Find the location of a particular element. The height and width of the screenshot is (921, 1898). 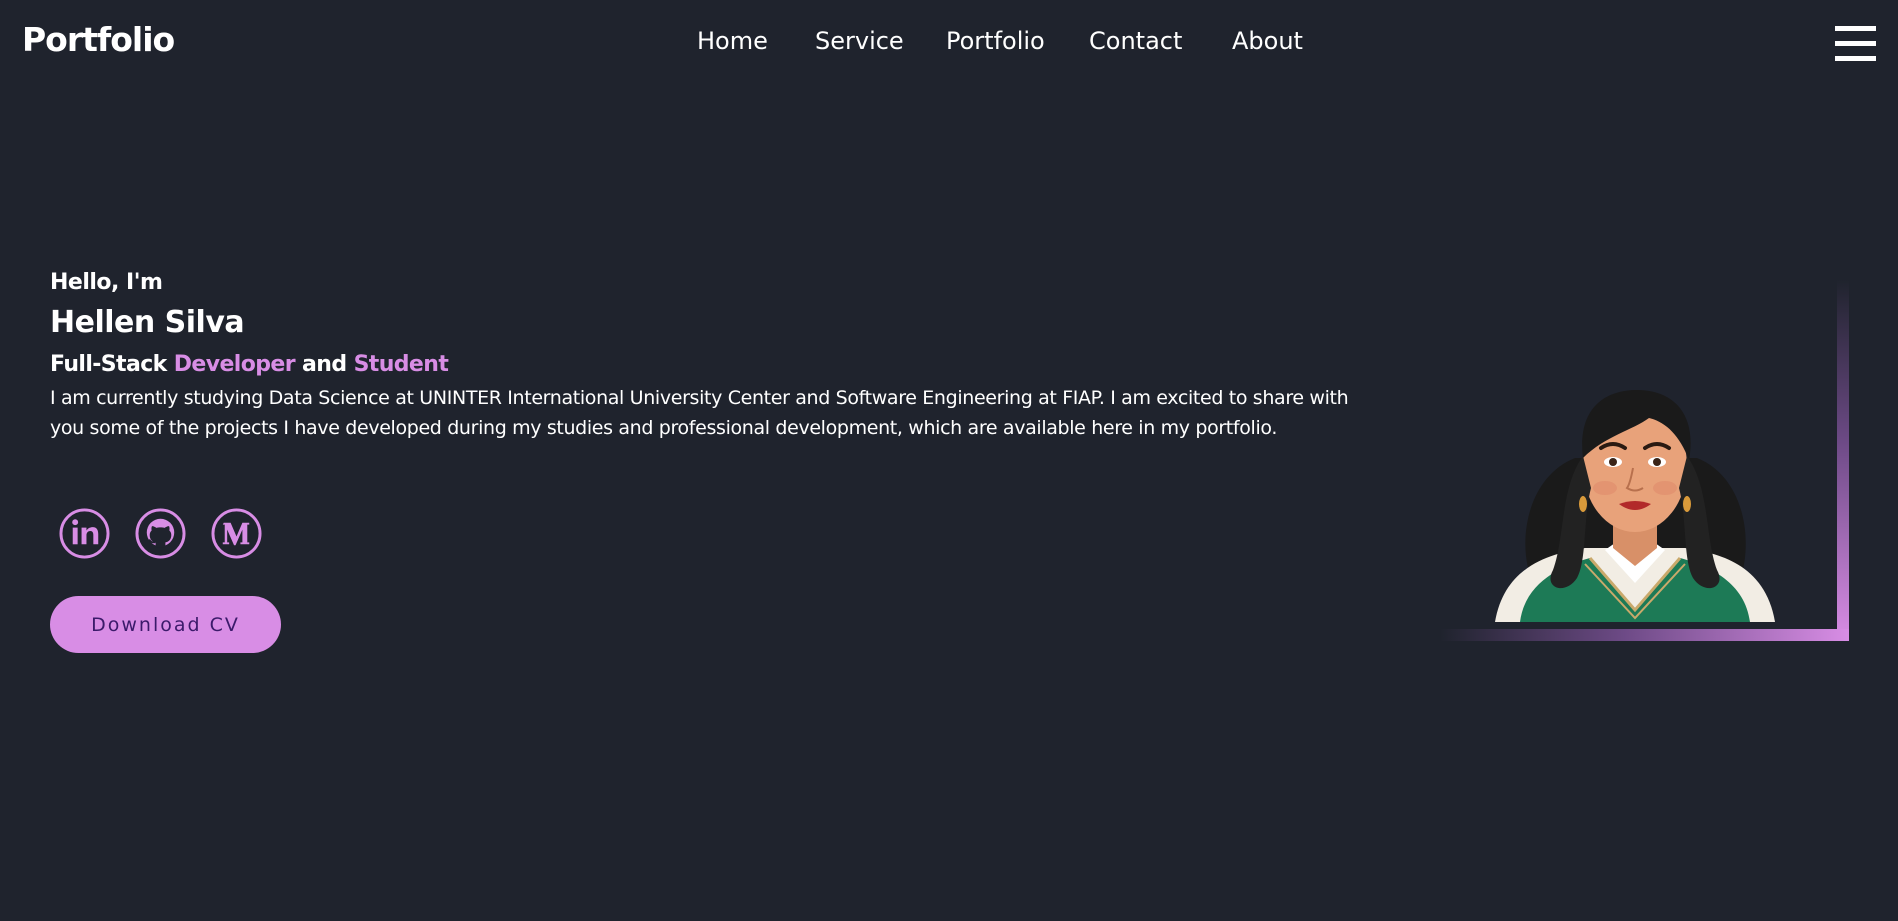

social-links is located at coordinates (164, 534).